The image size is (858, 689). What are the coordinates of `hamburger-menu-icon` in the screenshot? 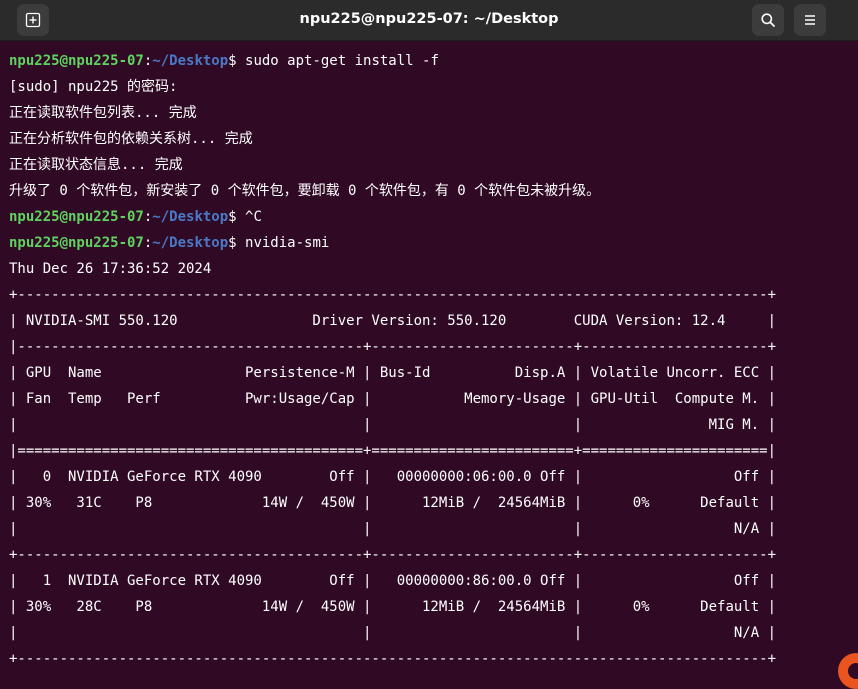 It's located at (810, 20).